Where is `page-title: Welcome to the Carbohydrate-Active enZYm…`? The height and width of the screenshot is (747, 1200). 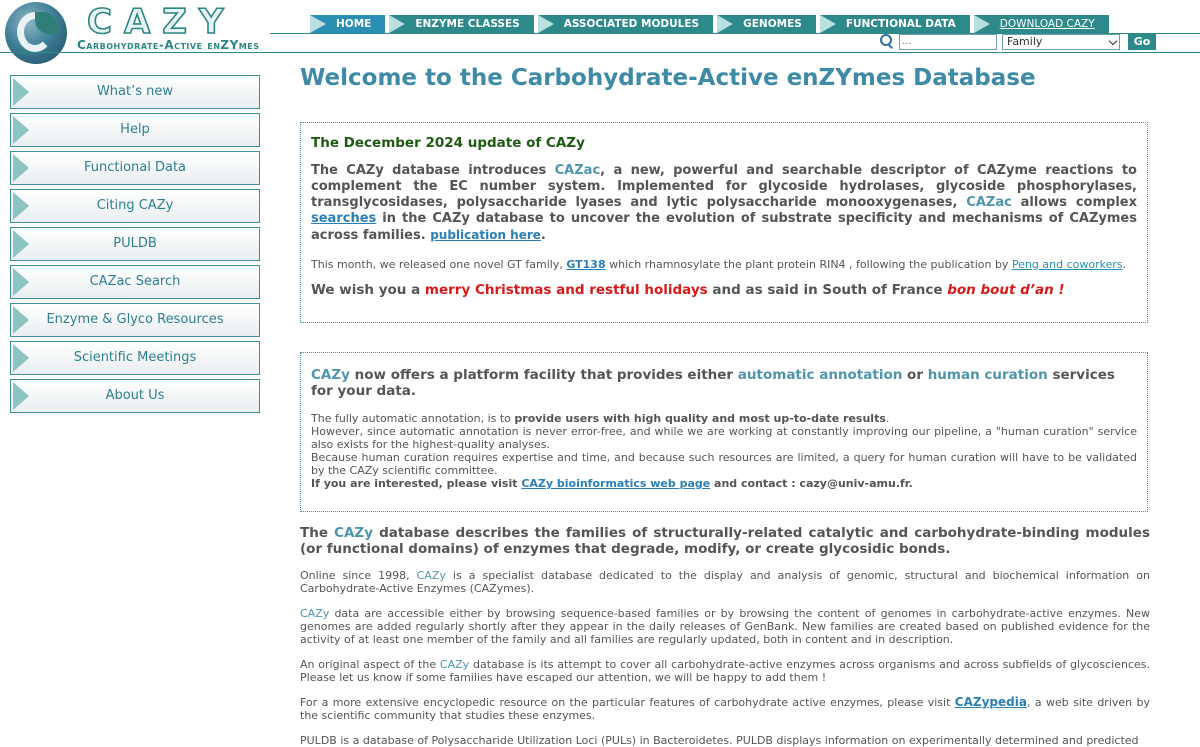 page-title: Welcome to the Carbohydrate-Active enZYm… is located at coordinates (668, 78).